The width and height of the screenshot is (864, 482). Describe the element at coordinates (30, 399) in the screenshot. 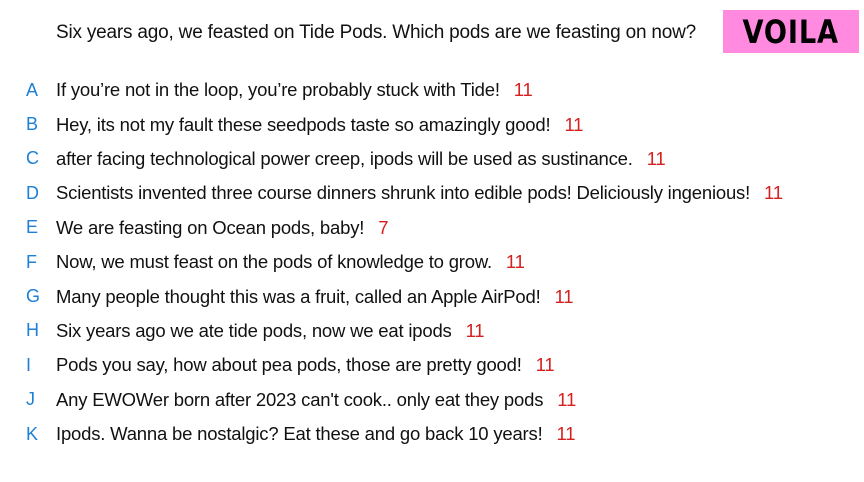

I see `answer-letter: J` at that location.